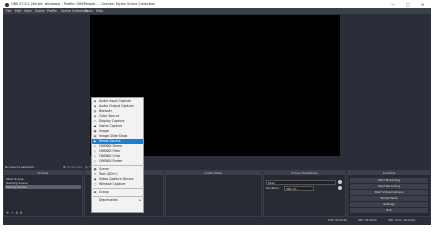 Image resolution: width=434 pixels, height=240 pixels. What do you see at coordinates (389, 180) in the screenshot?
I see `start-streaming-button: Start Streaming` at bounding box center [389, 180].